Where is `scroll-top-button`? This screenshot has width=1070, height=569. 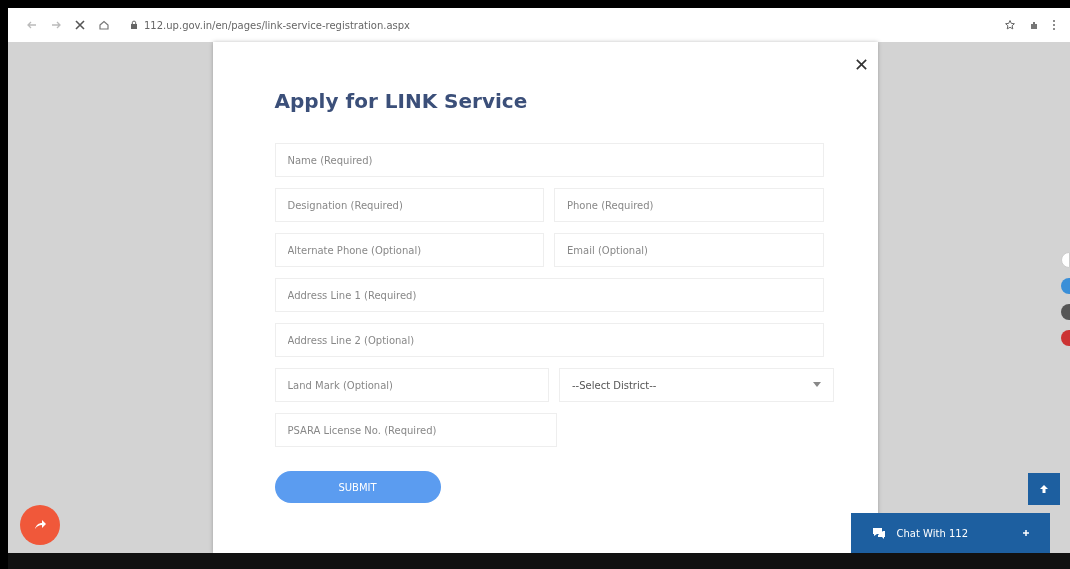 scroll-top-button is located at coordinates (1044, 489).